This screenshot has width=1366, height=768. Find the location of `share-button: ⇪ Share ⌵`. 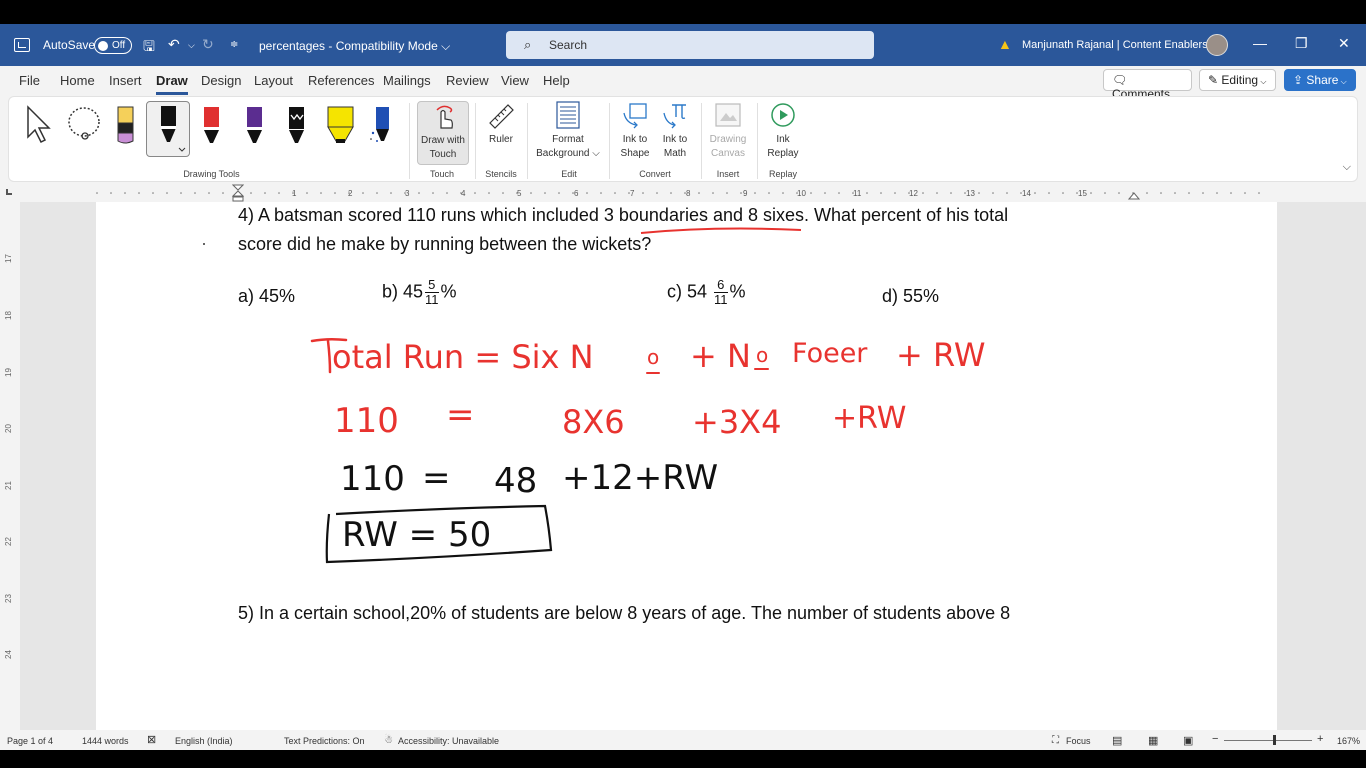

share-button: ⇪ Share ⌵ is located at coordinates (1320, 80).